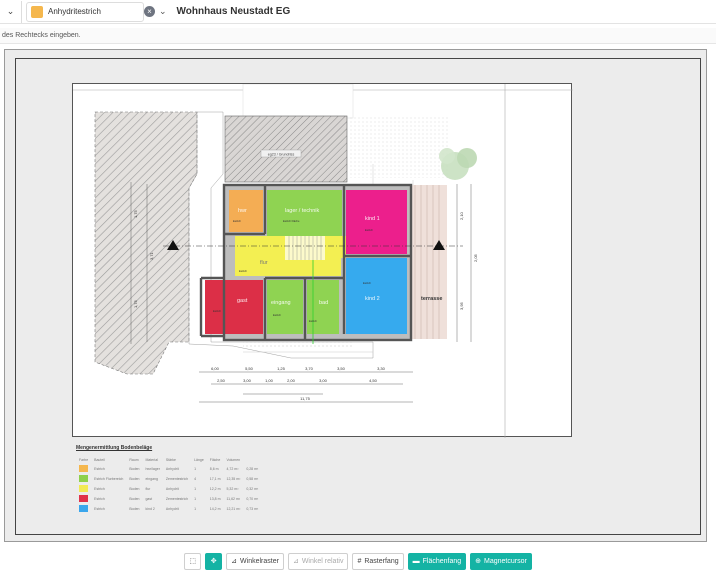 The width and height of the screenshot is (716, 573). What do you see at coordinates (285, 307) in the screenshot?
I see `room-eingang` at bounding box center [285, 307].